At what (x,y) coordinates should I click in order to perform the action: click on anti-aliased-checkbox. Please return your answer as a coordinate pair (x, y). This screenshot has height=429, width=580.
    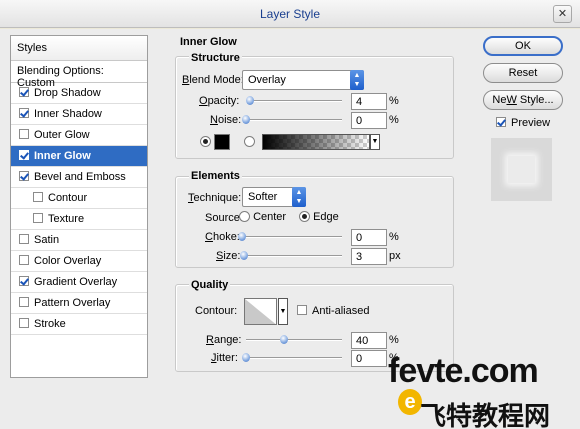
    Looking at the image, I should click on (302, 310).